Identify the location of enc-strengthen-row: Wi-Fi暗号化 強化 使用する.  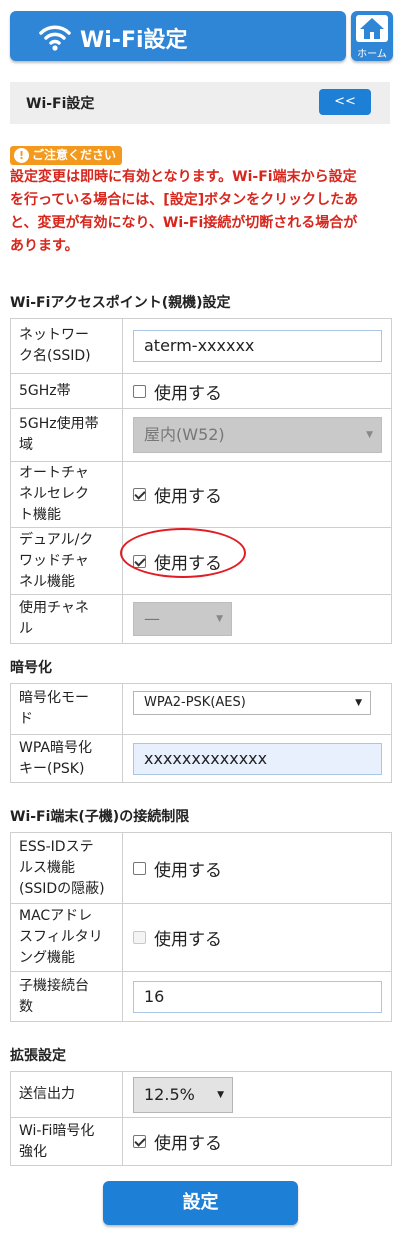
(201, 1141).